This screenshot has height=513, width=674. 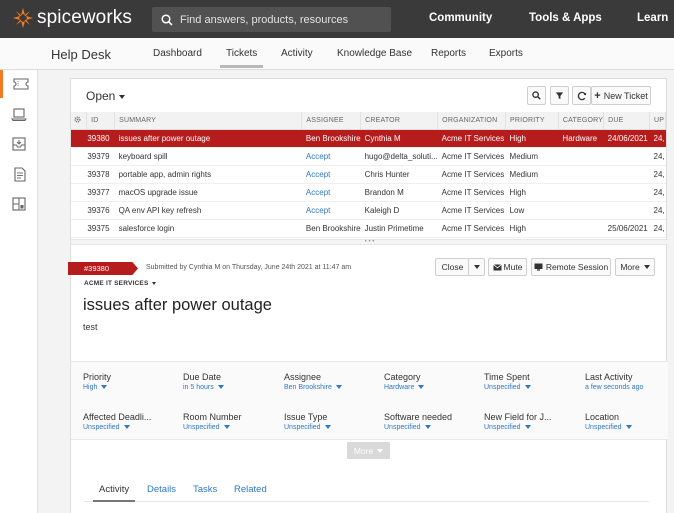 What do you see at coordinates (657, 174) in the screenshot?
I see `ticket-updated: 24,` at bounding box center [657, 174].